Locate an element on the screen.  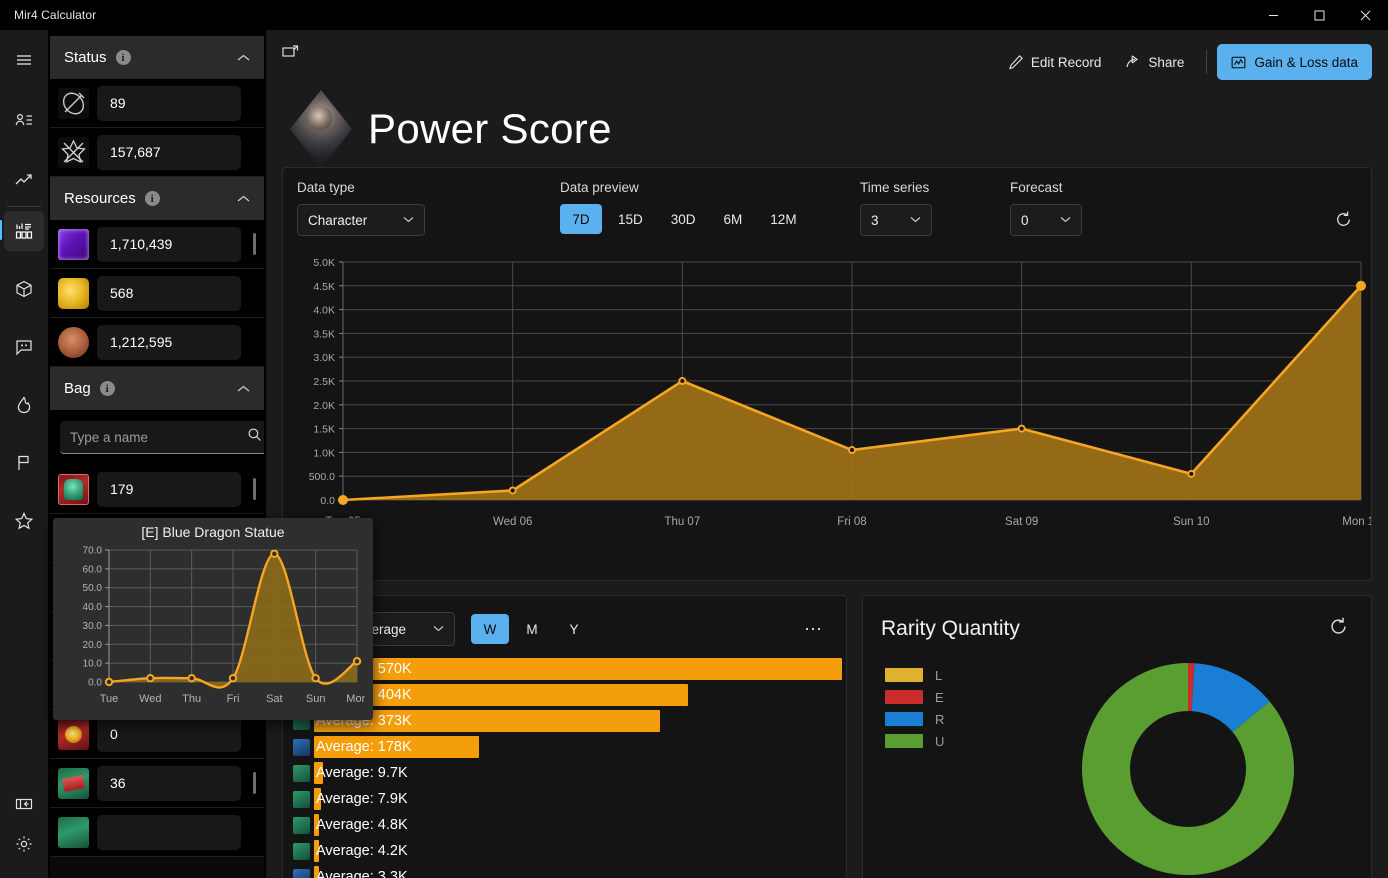
edit-record-button: Edit Record is located at coordinates (1055, 62).